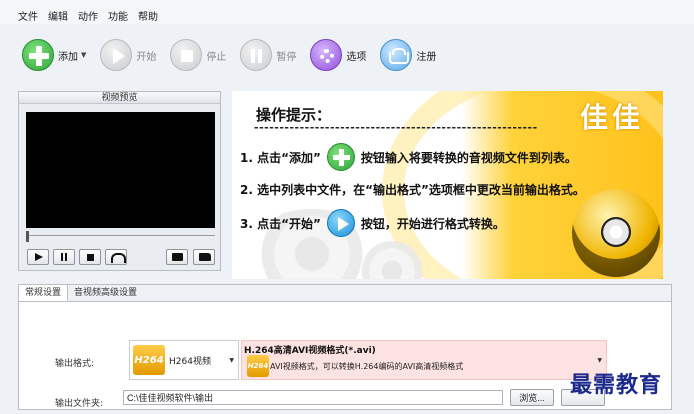  Describe the element at coordinates (64, 257) in the screenshot. I see `preview-pause-button` at that location.